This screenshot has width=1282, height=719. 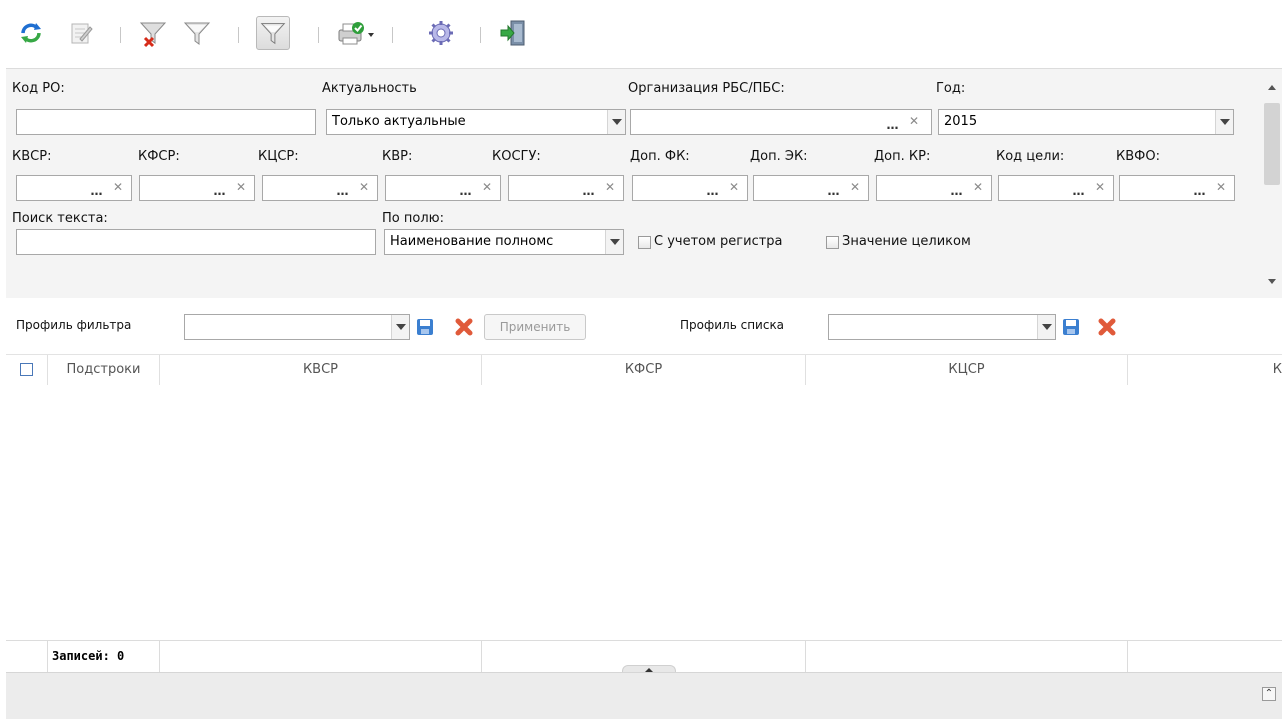 I want to click on scroll-thumb, so click(x=1272, y=144).